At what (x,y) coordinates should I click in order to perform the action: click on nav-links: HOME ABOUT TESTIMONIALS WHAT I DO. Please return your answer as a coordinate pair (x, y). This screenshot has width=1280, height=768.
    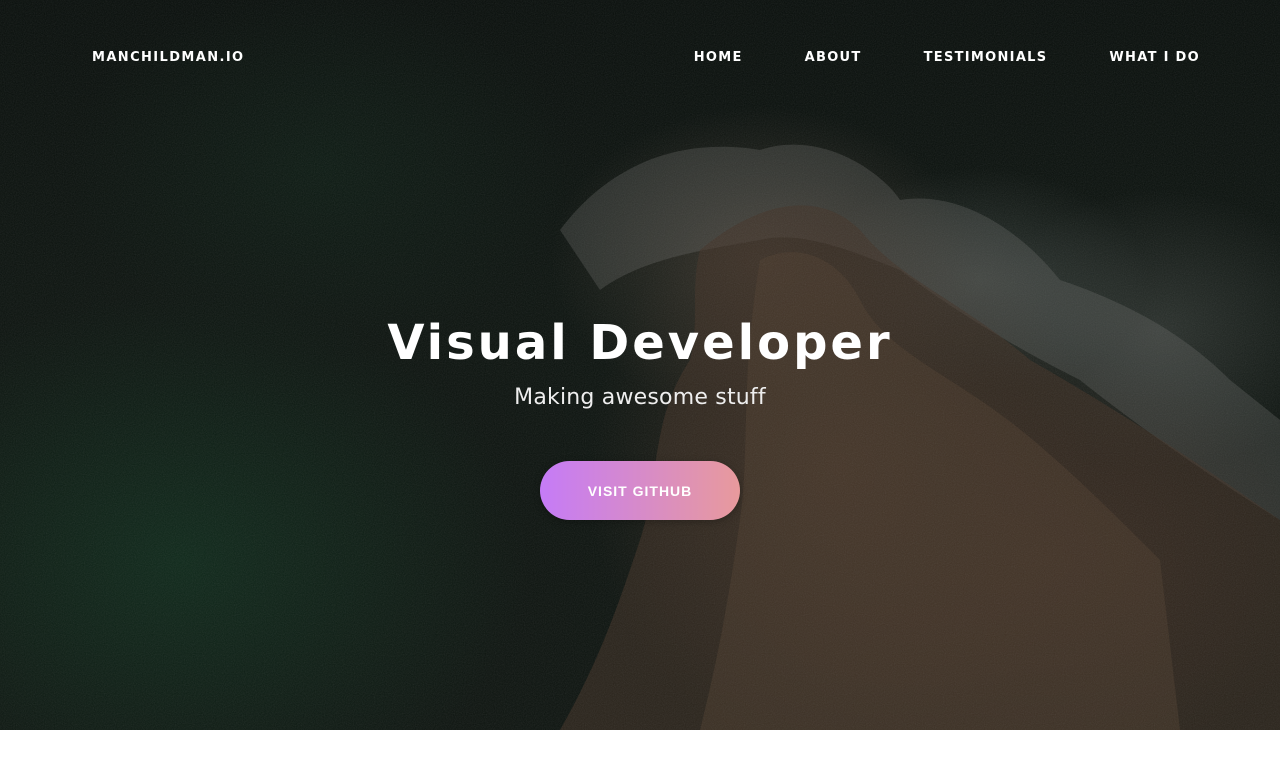
    Looking at the image, I should click on (916, 57).